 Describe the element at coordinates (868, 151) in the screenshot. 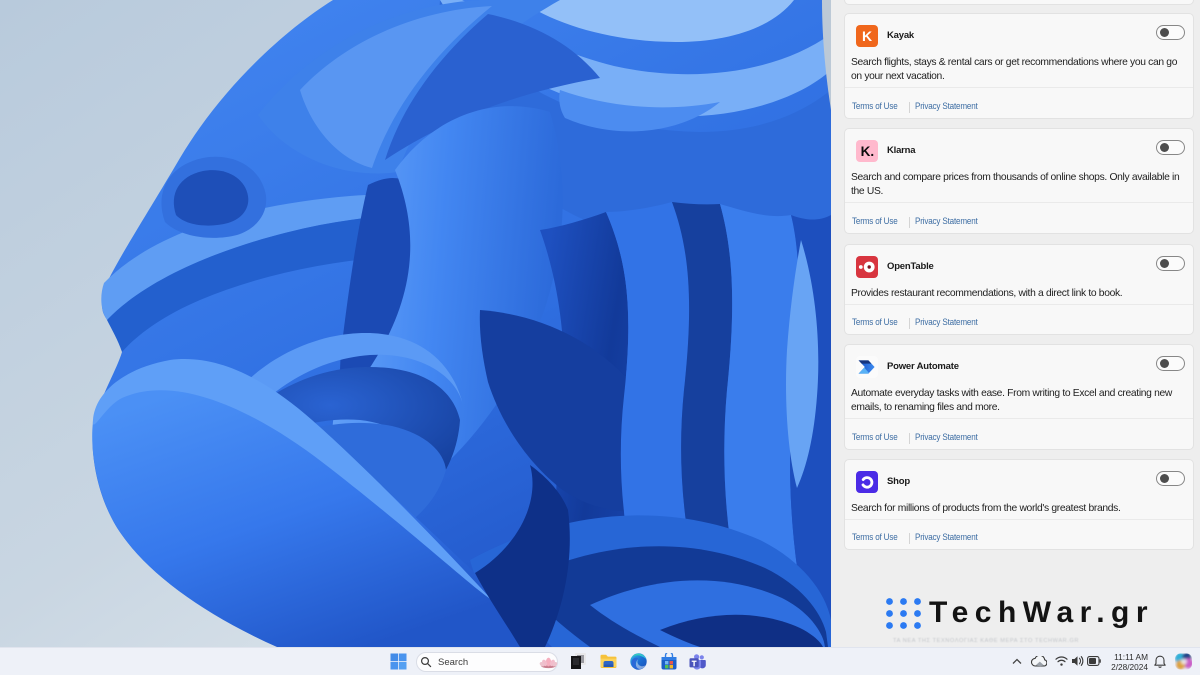

I see `svg-text: K.` at that location.